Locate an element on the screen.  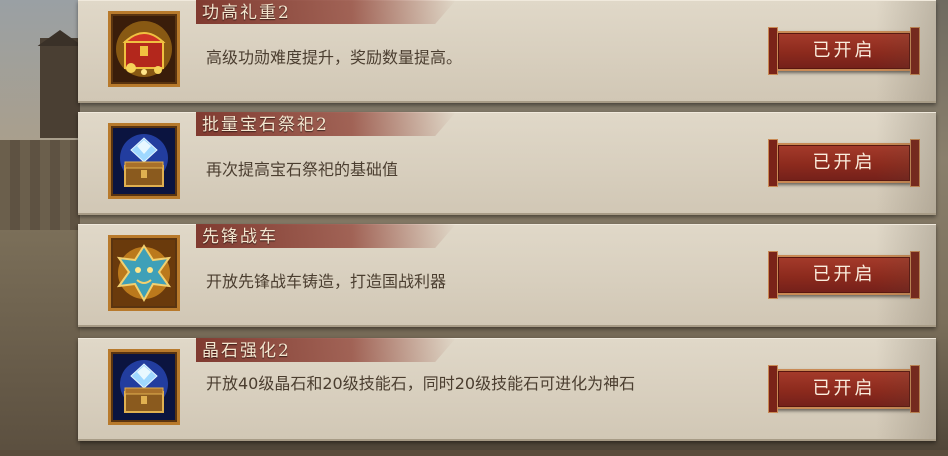
bottom-edge is located at coordinates (474, 453).